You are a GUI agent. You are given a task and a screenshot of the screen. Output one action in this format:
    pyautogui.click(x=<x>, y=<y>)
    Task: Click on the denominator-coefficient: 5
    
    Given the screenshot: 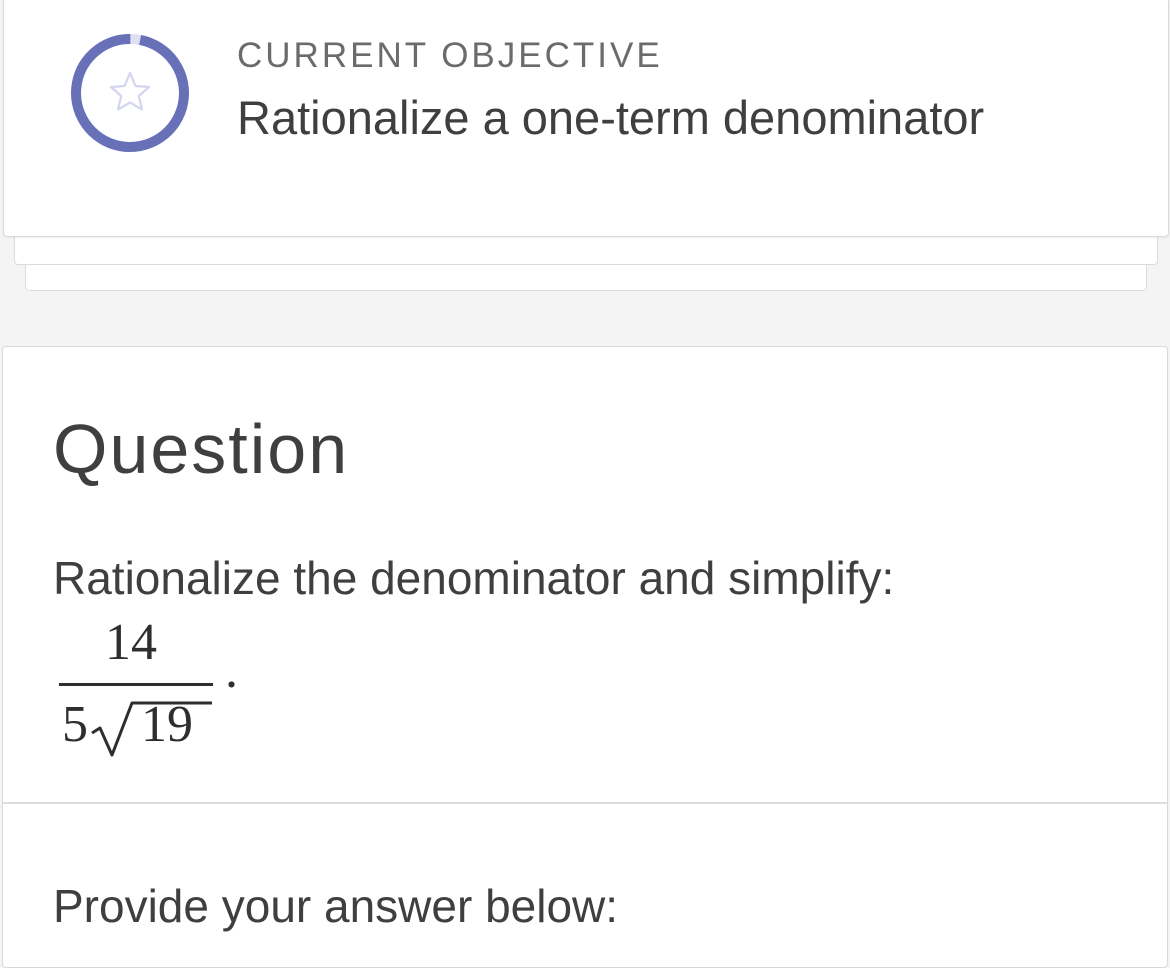 What is the action you would take?
    pyautogui.click(x=75, y=724)
    